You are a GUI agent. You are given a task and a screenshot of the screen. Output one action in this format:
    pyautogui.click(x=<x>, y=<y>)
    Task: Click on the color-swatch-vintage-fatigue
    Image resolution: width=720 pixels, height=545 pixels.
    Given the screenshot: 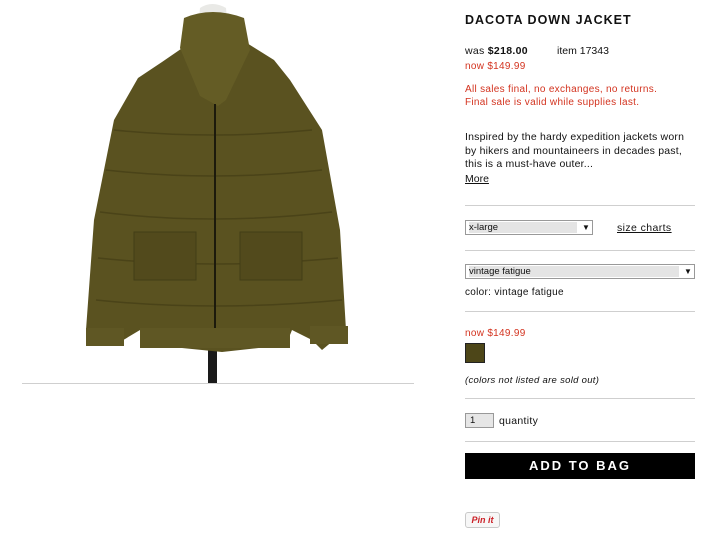 What is the action you would take?
    pyautogui.click(x=475, y=353)
    